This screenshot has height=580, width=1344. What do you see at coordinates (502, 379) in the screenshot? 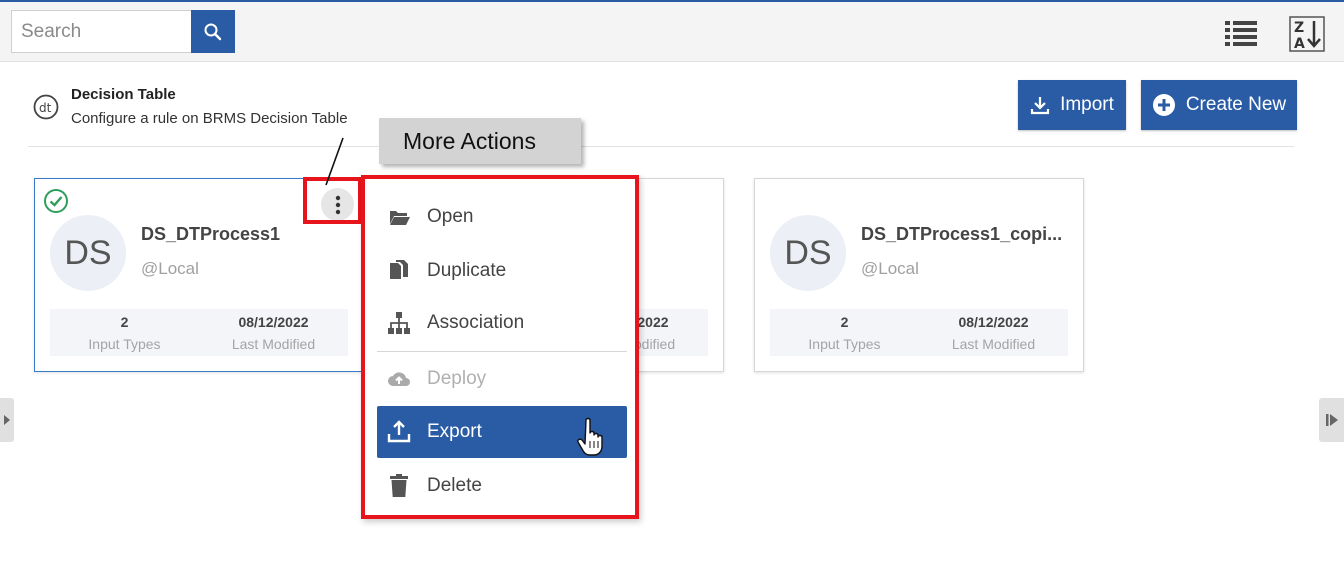
I see `menu-item-deploy: Deploy` at bounding box center [502, 379].